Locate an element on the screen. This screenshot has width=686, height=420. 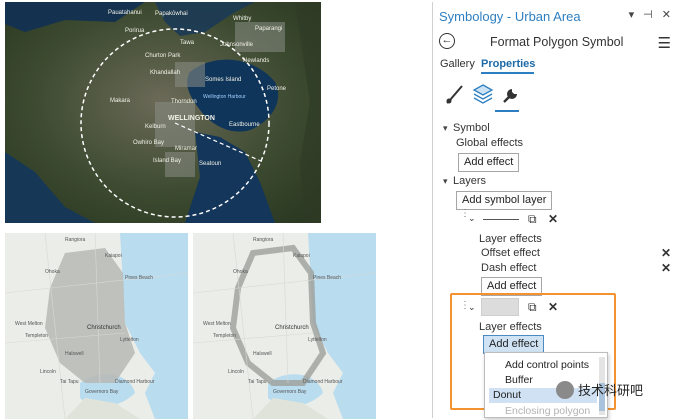
map-label: Paparangi is located at coordinates (268, 29).